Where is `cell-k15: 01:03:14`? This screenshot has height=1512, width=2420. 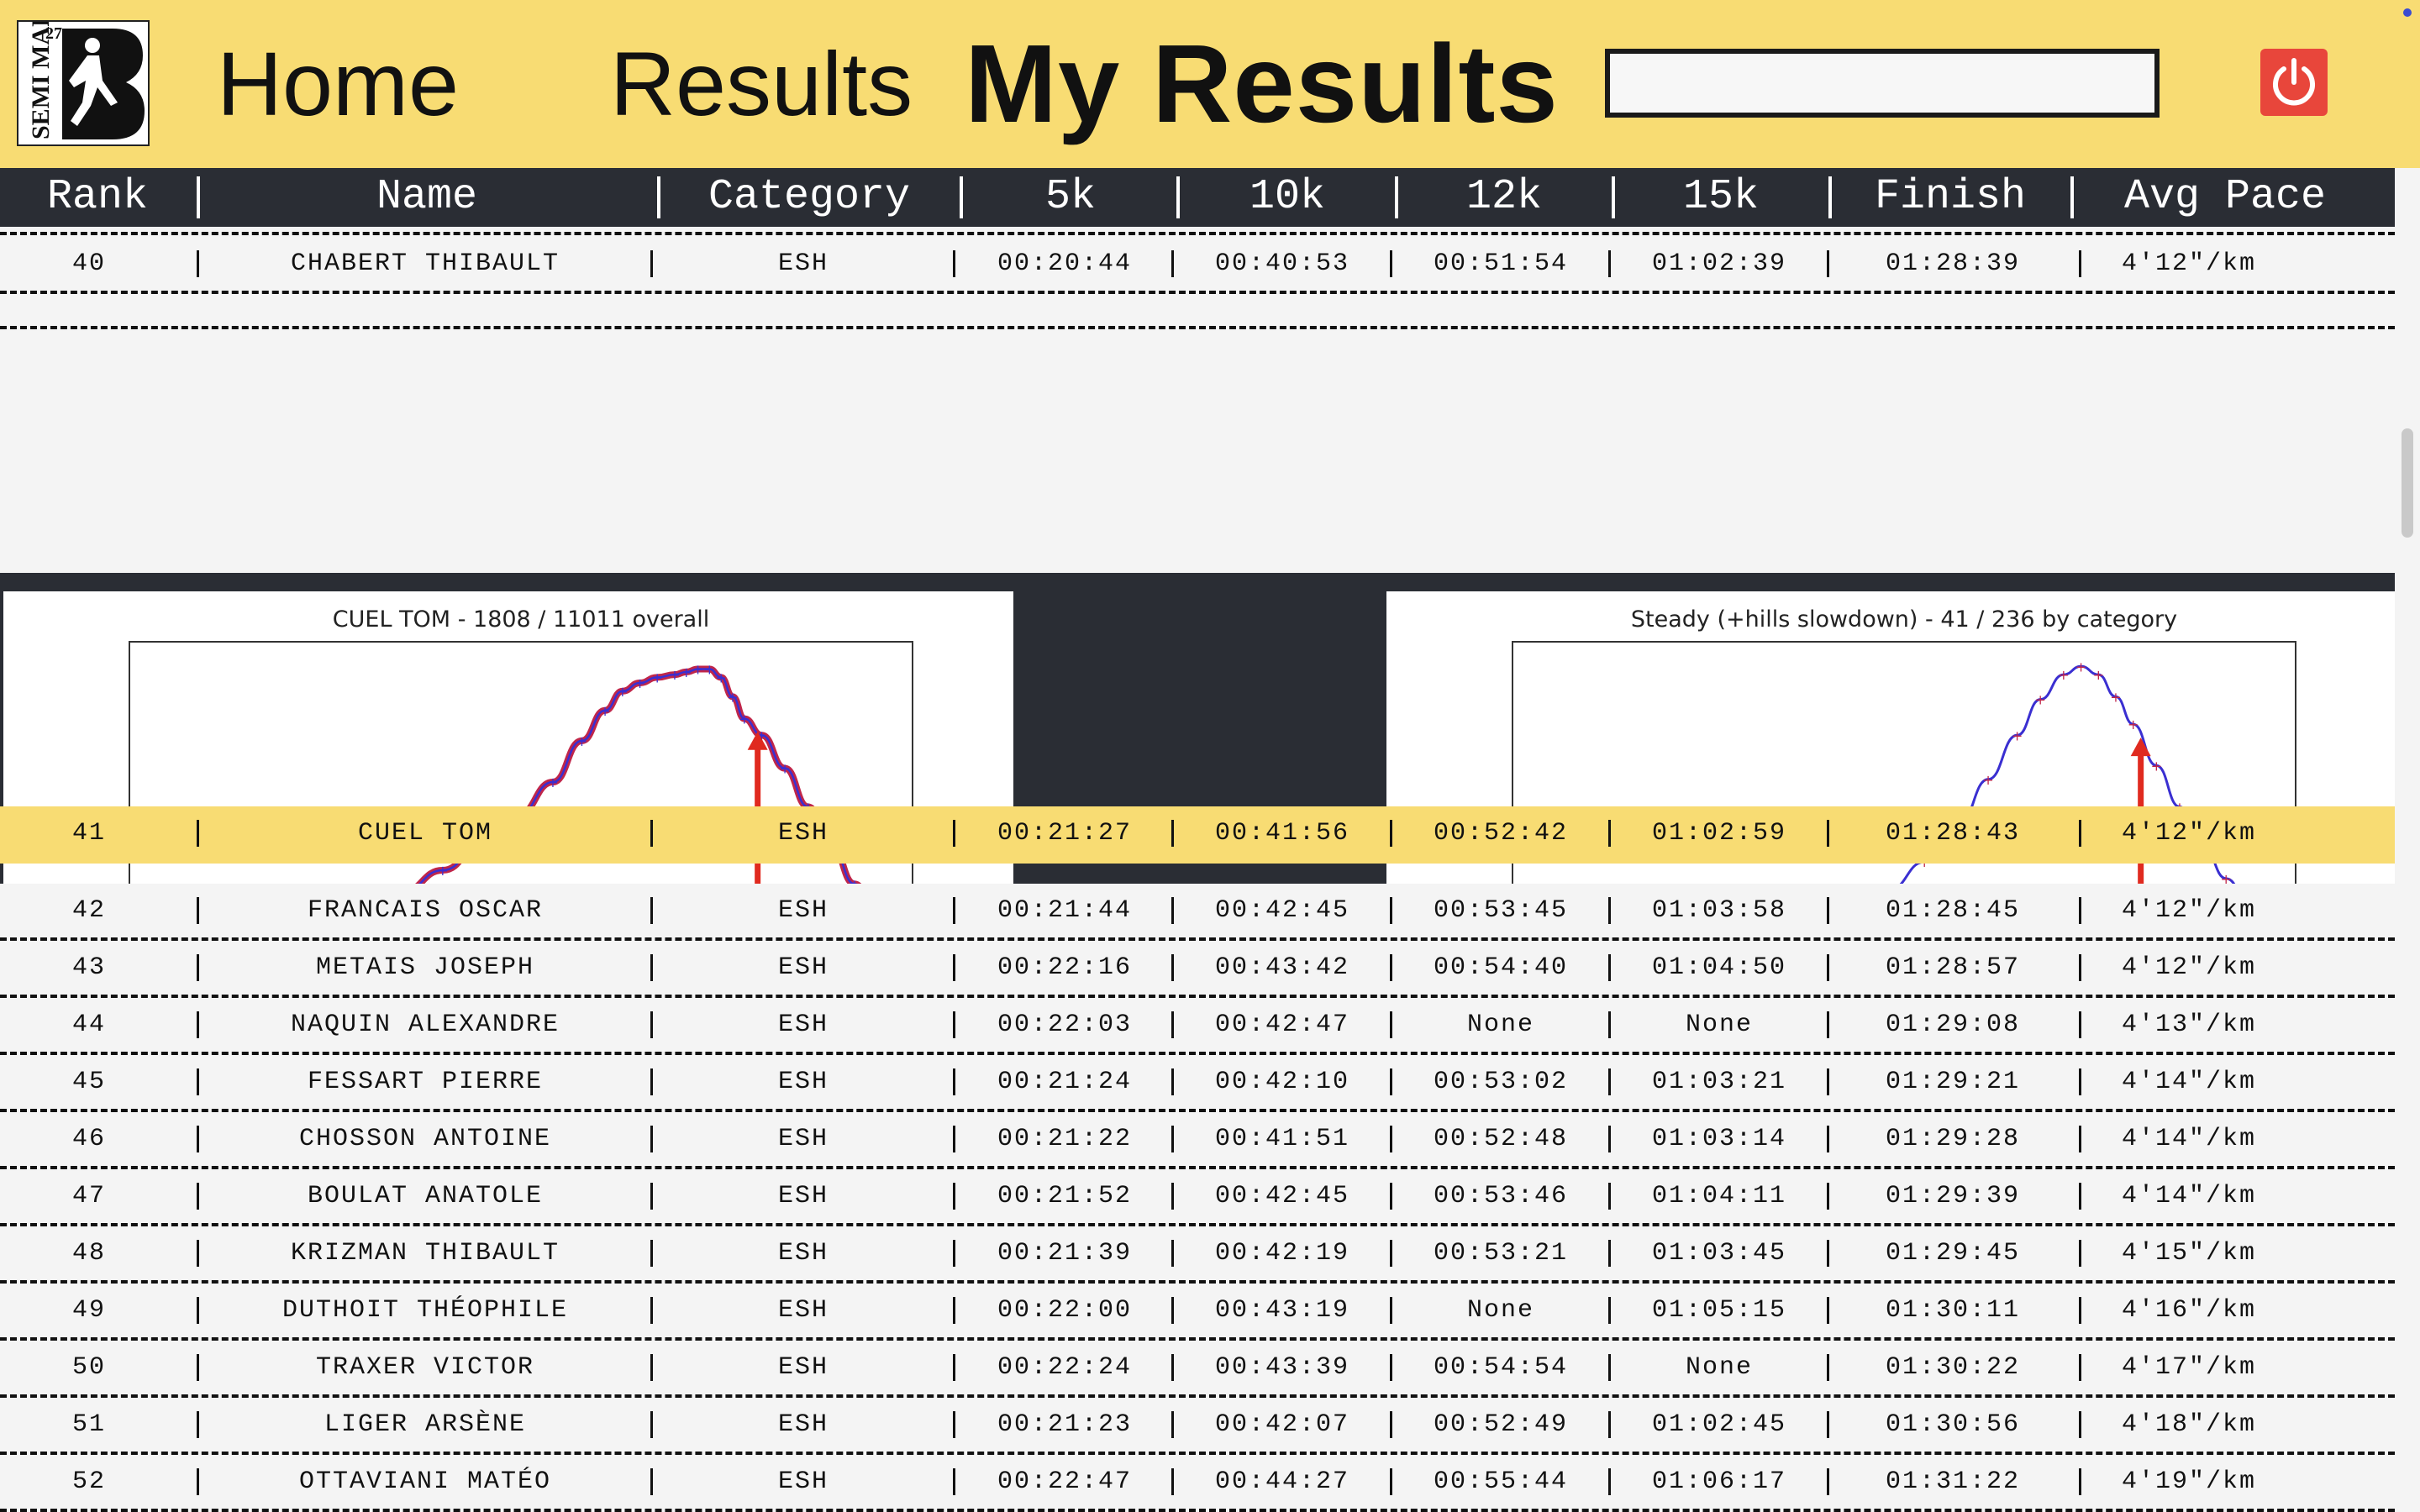 cell-k15: 01:03:14 is located at coordinates (1719, 1139).